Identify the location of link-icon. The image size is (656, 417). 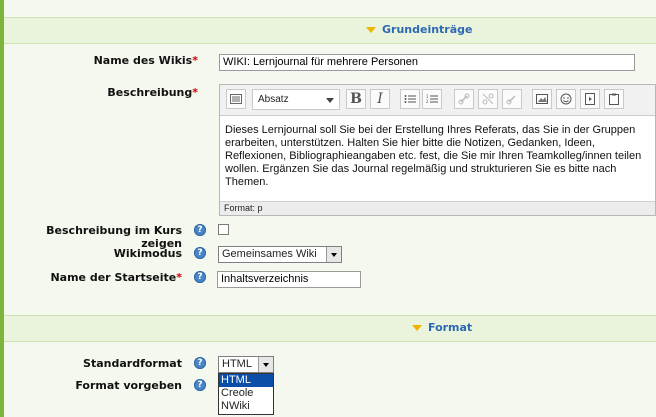
(464, 99).